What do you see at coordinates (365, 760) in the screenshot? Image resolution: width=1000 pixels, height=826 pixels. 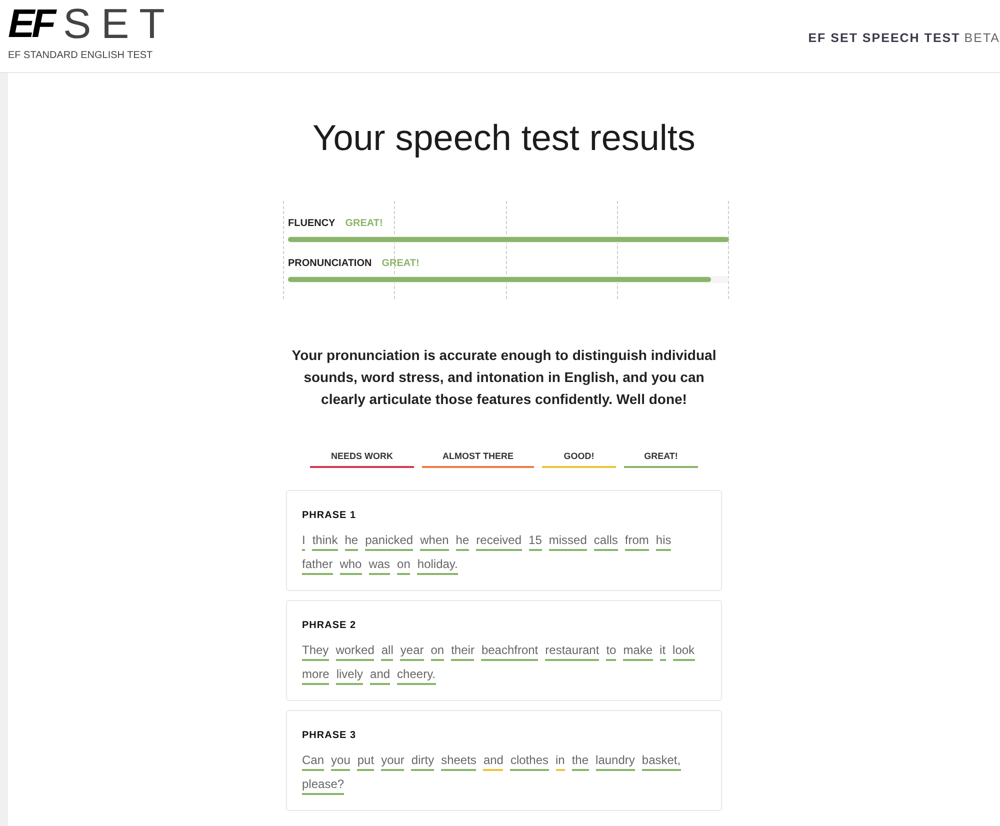 I see `phrase-word: put` at bounding box center [365, 760].